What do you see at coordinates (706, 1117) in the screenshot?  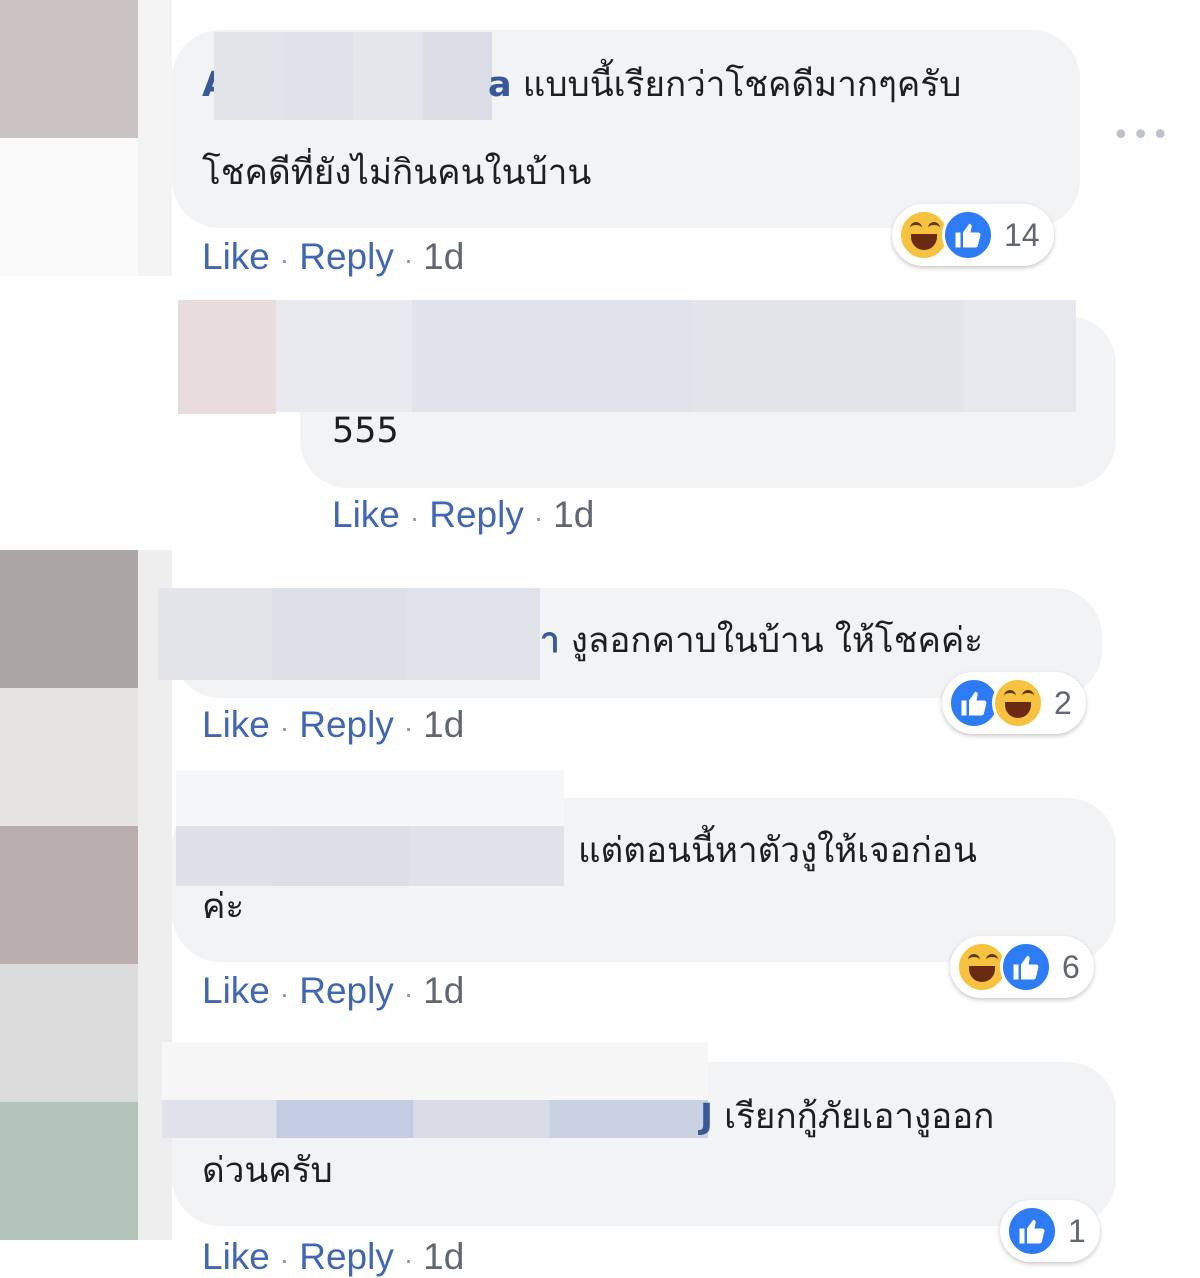 I see `author-name-tail: J` at bounding box center [706, 1117].